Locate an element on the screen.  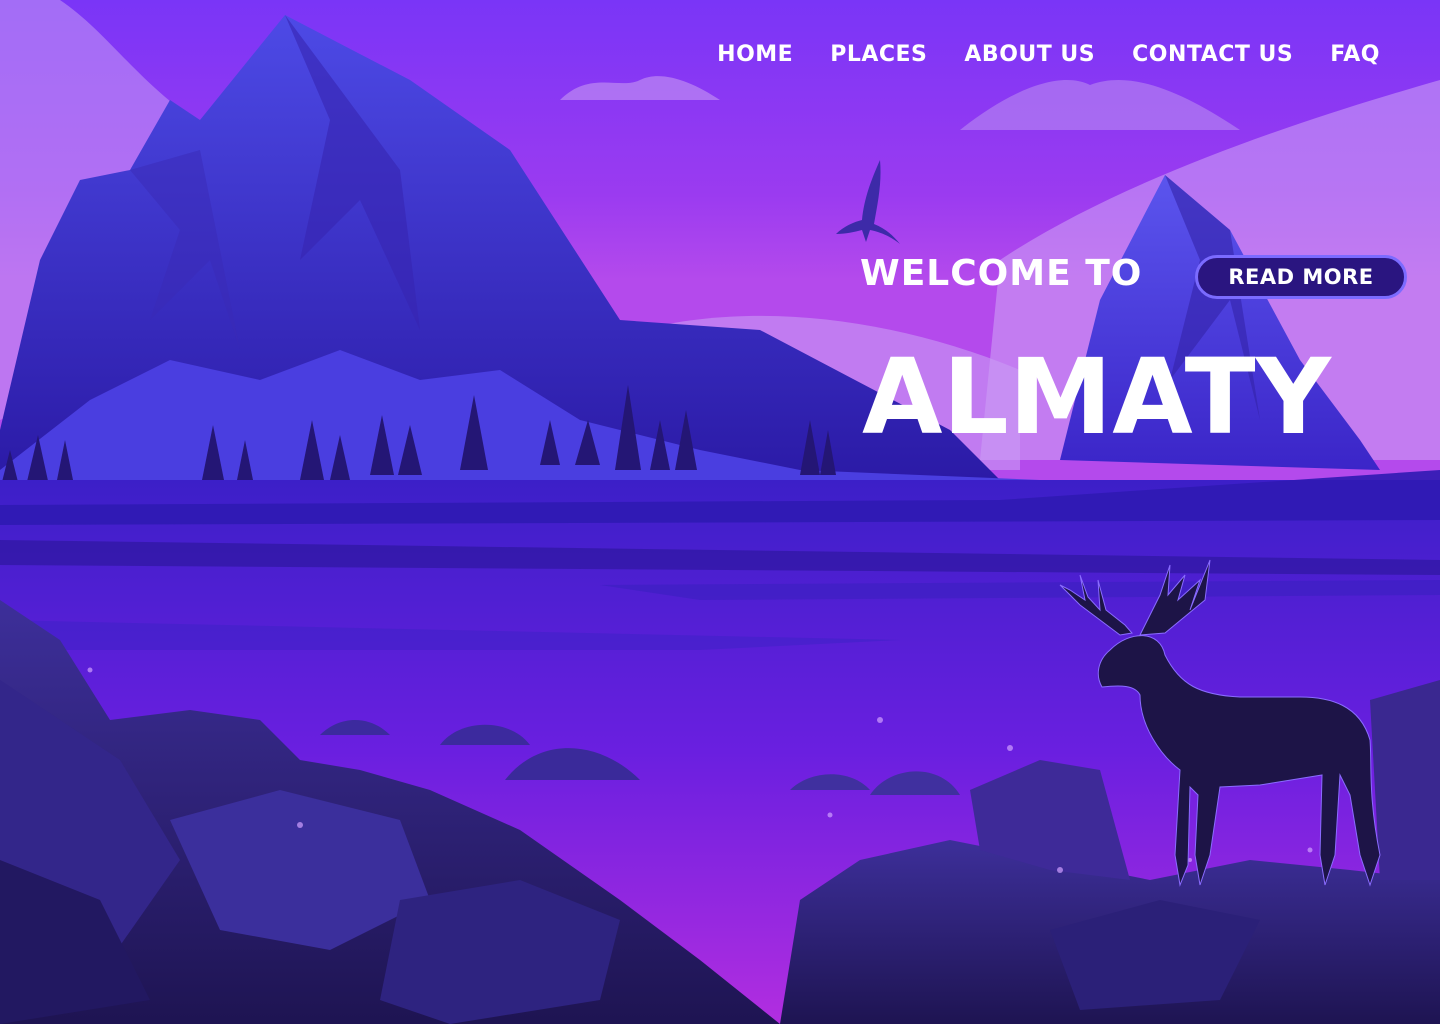
hero-title: ALMATY is located at coordinates (1096, 397).